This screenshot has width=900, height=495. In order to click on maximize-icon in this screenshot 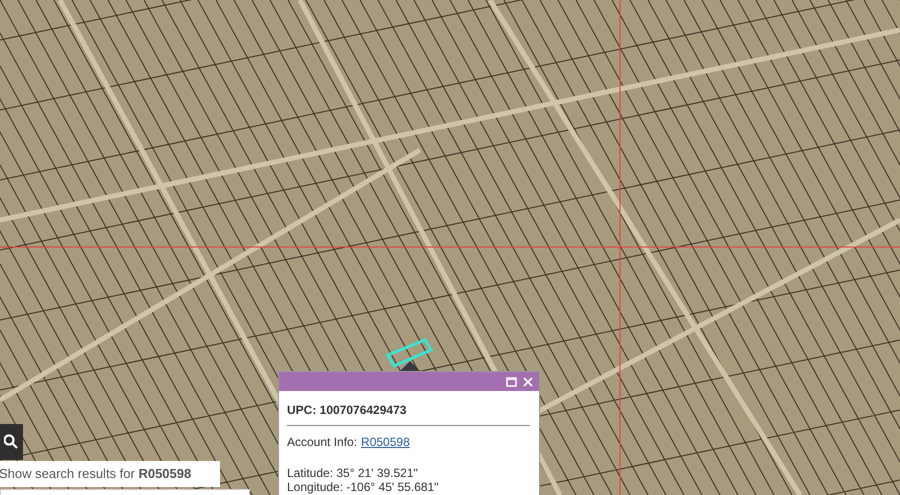, I will do `click(511, 381)`.